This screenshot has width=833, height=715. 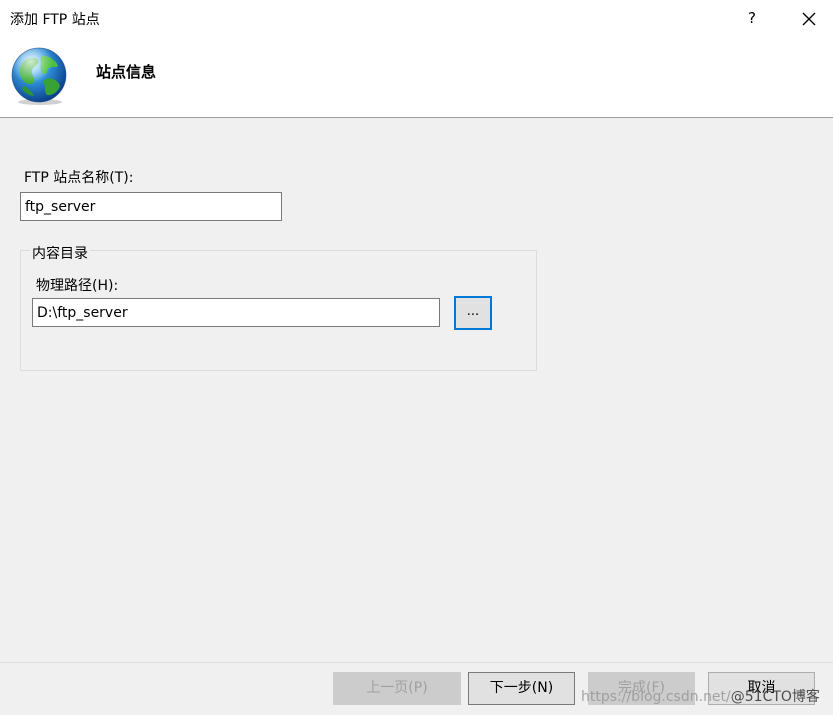 What do you see at coordinates (55, 20) in the screenshot?
I see `window-title: 添加 FTP 站点` at bounding box center [55, 20].